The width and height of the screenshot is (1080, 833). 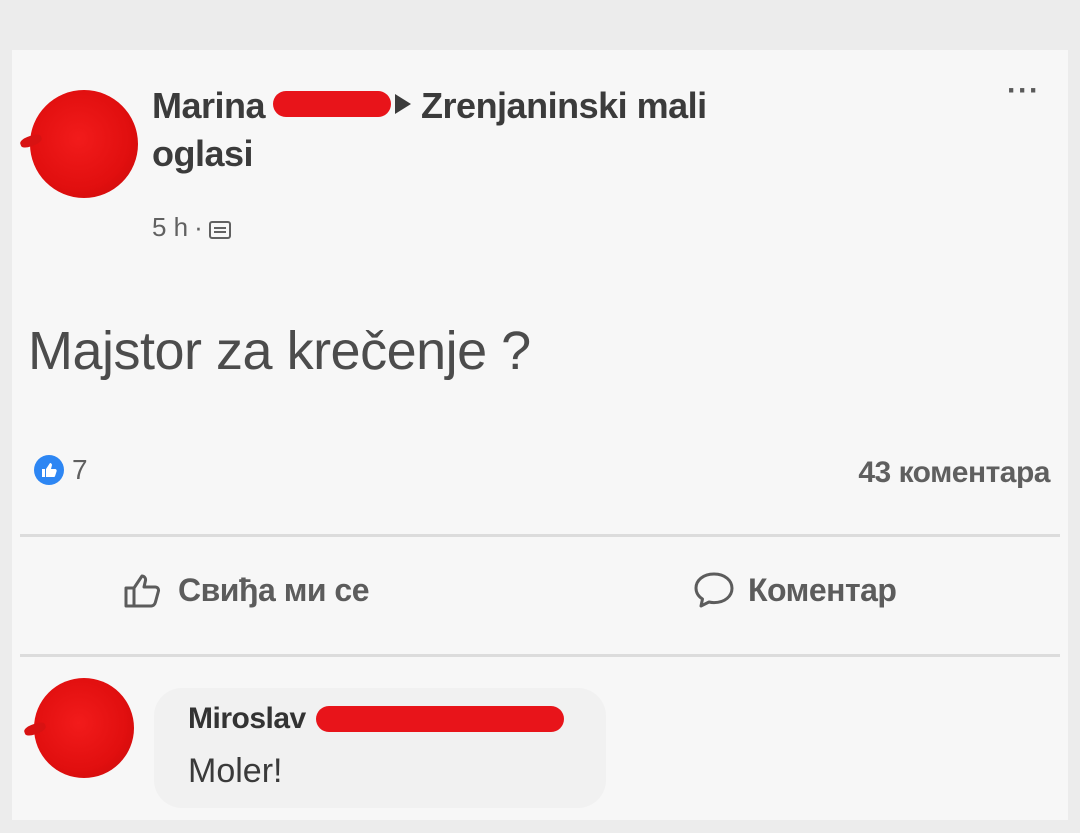 What do you see at coordinates (380, 748) in the screenshot?
I see `comment-bubble: Miroslav Moler!` at bounding box center [380, 748].